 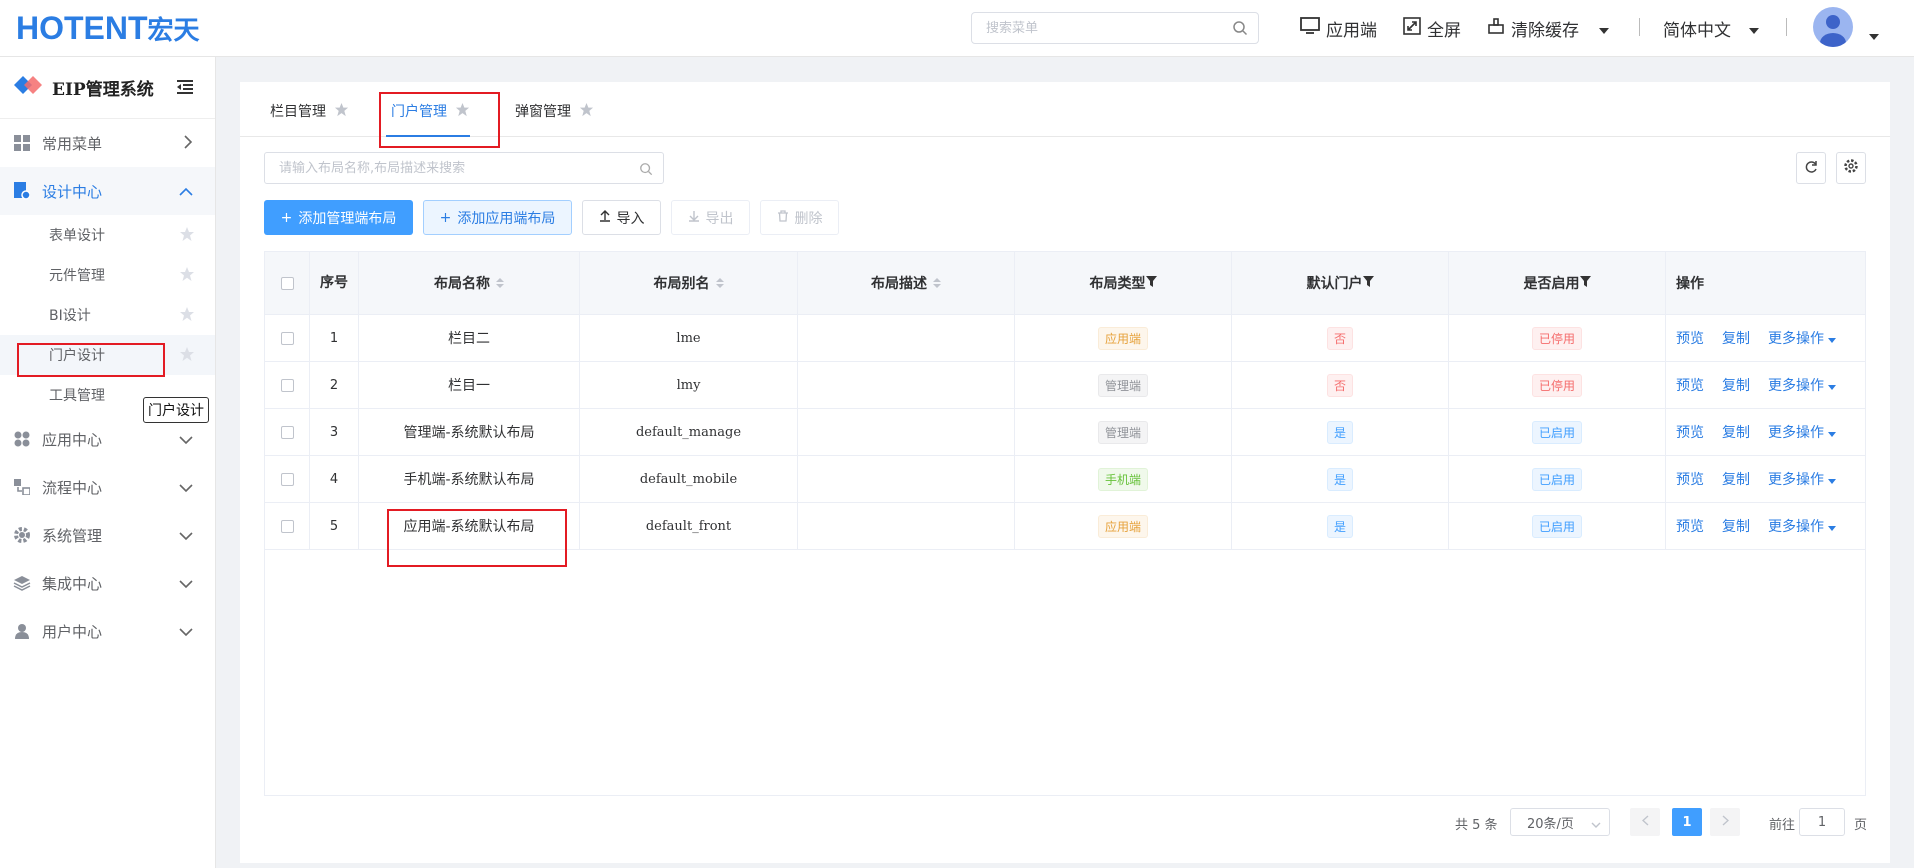 What do you see at coordinates (1338, 28) in the screenshot?
I see `app-side-button: 应用端` at bounding box center [1338, 28].